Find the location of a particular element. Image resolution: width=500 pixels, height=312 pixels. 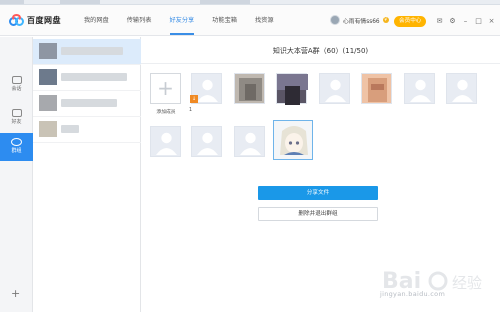

contact-icon is located at coordinates (16, 113).